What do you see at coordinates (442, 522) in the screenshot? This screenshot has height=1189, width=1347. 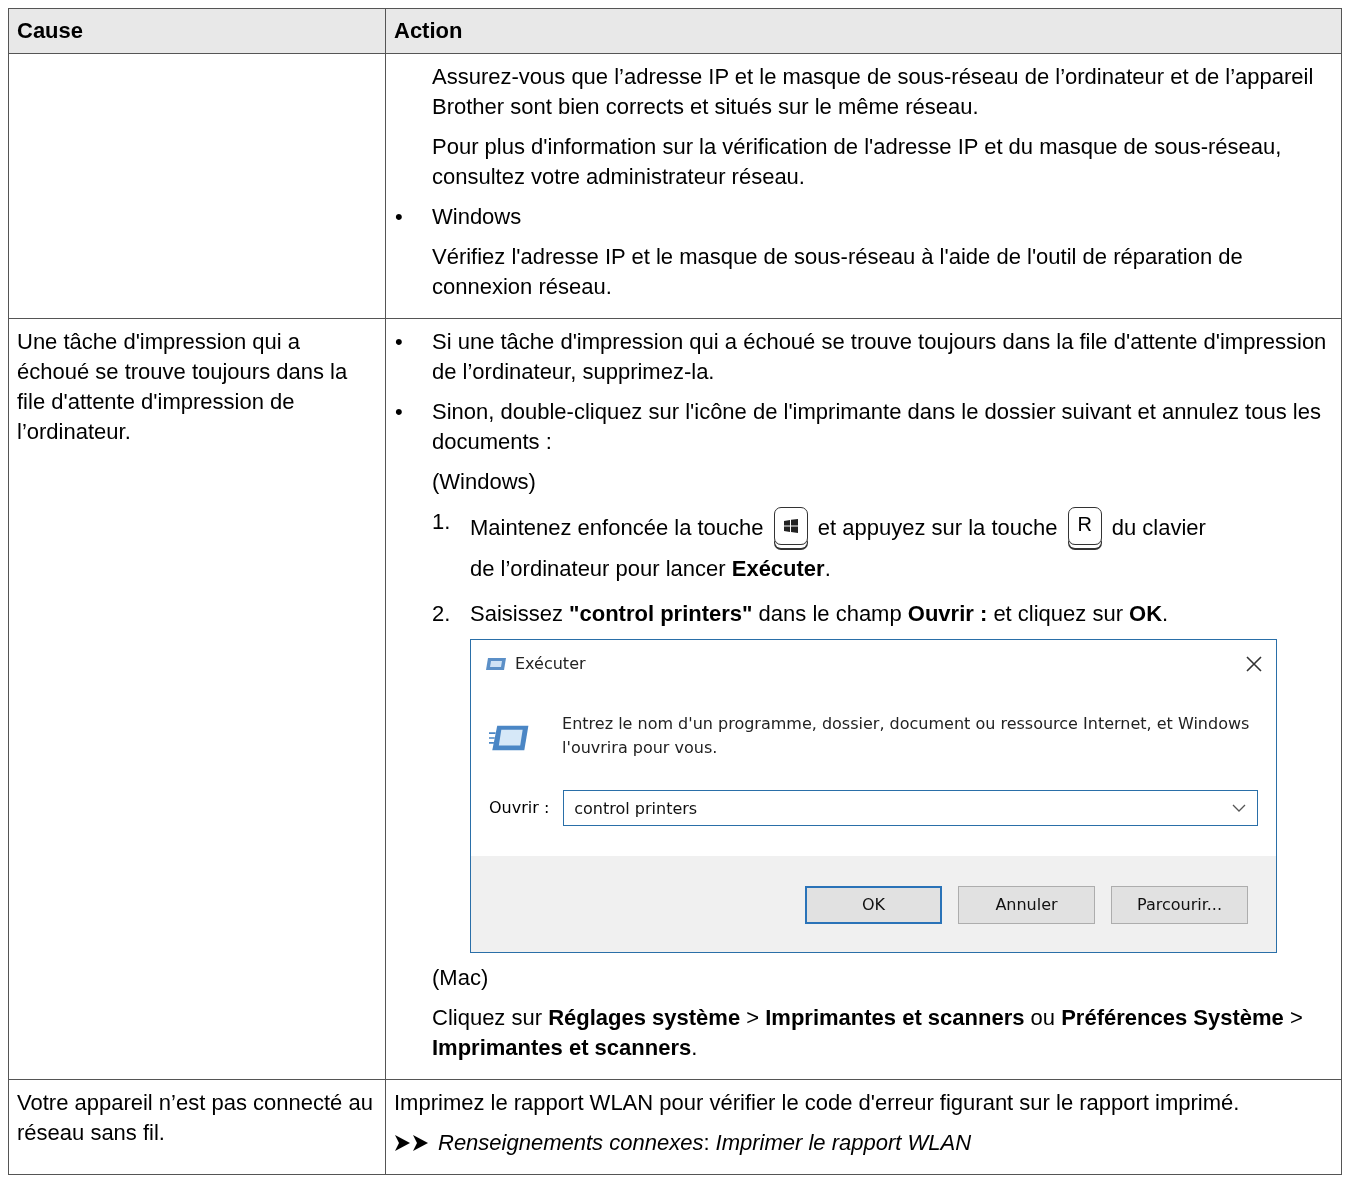 I see `step-number: 1.` at bounding box center [442, 522].